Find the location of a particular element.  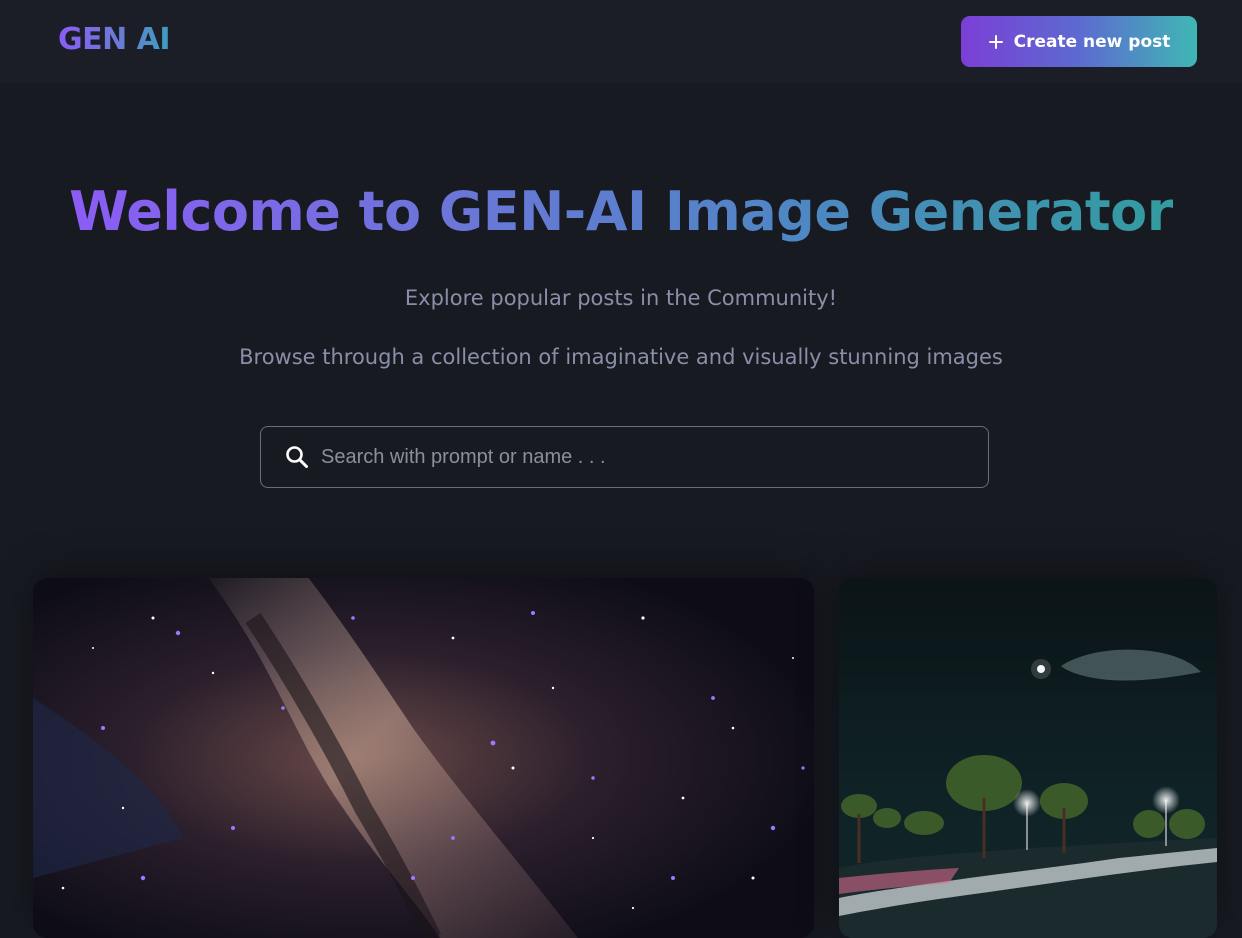

hero-title: Welcome to GEN-AI Image Generator is located at coordinates (621, 211).